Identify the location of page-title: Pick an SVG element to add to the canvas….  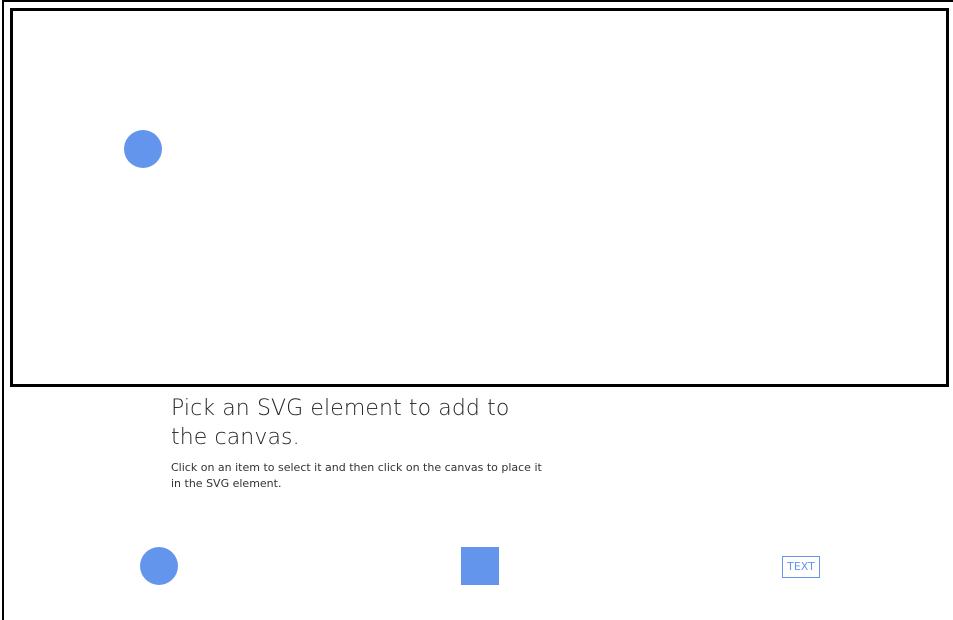
(340, 423).